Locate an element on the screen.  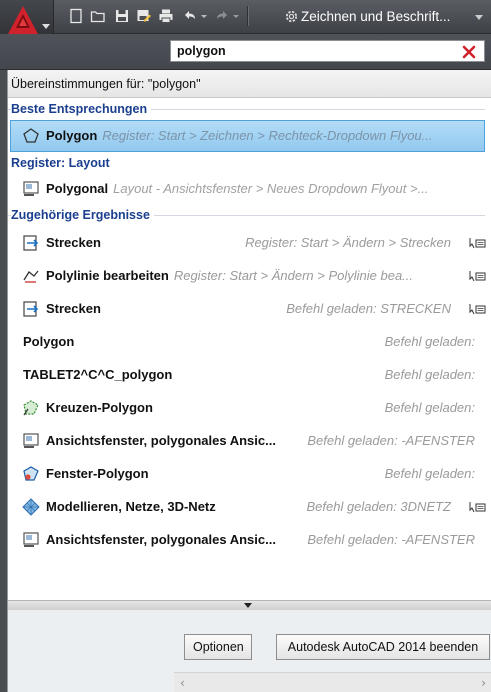
save-icon is located at coordinates (122, 16).